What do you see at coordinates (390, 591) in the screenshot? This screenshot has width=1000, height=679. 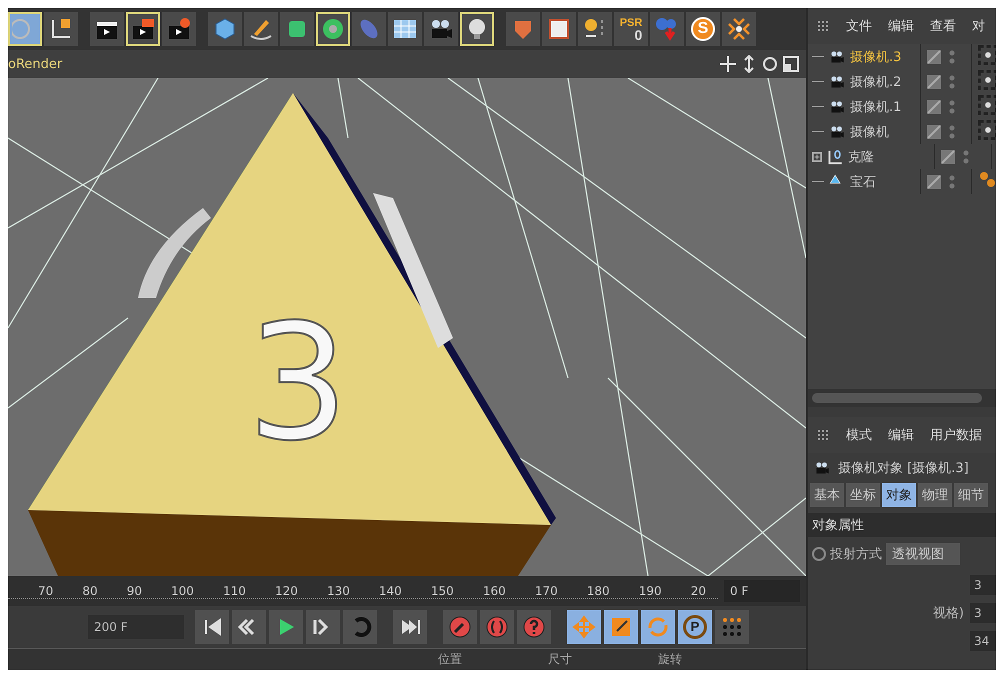 I see `frame-tick: 140` at bounding box center [390, 591].